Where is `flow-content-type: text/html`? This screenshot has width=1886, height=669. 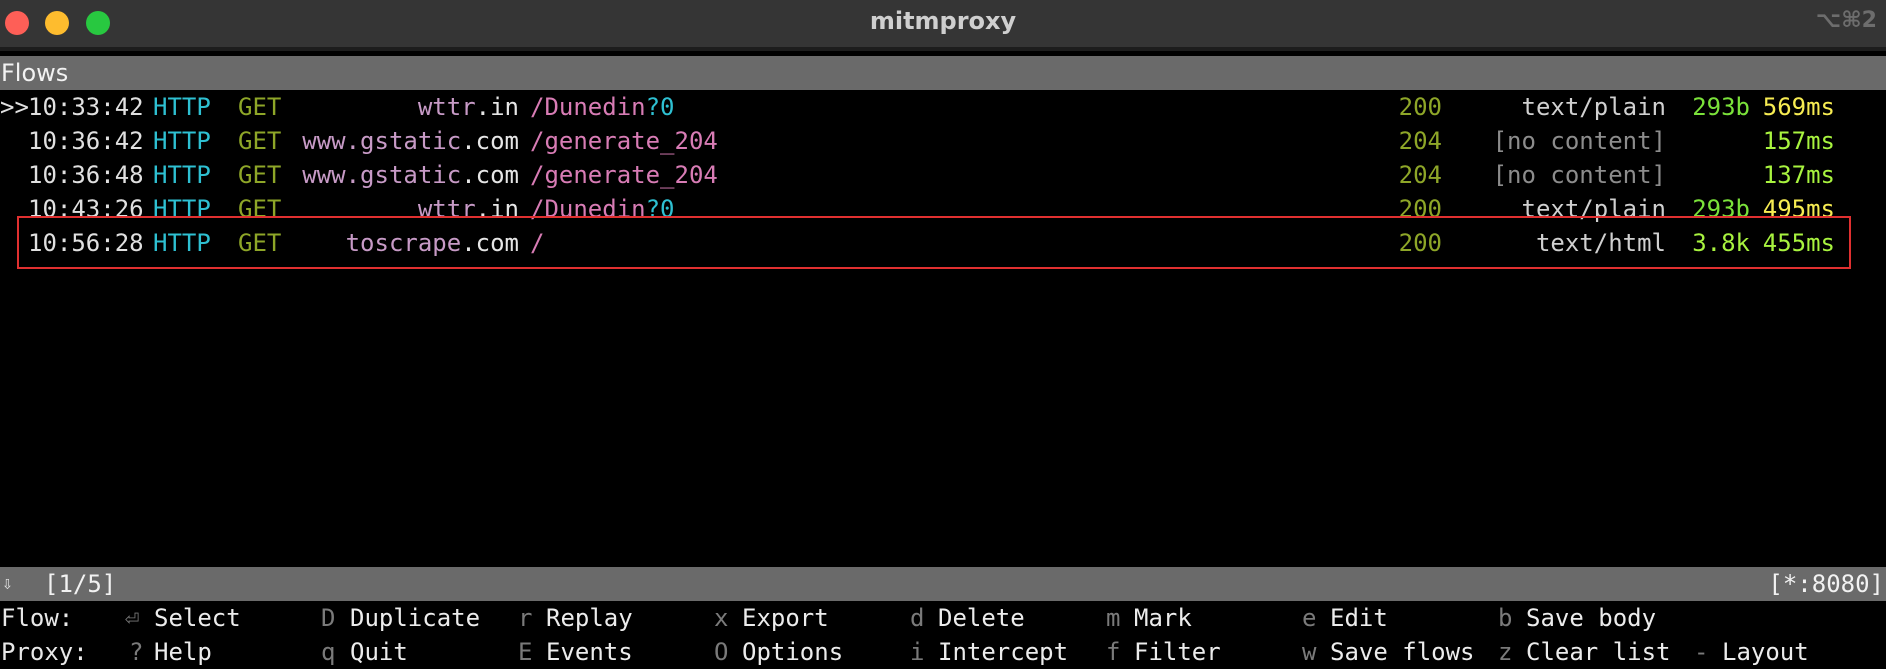
flow-content-type: text/html is located at coordinates (1600, 243).